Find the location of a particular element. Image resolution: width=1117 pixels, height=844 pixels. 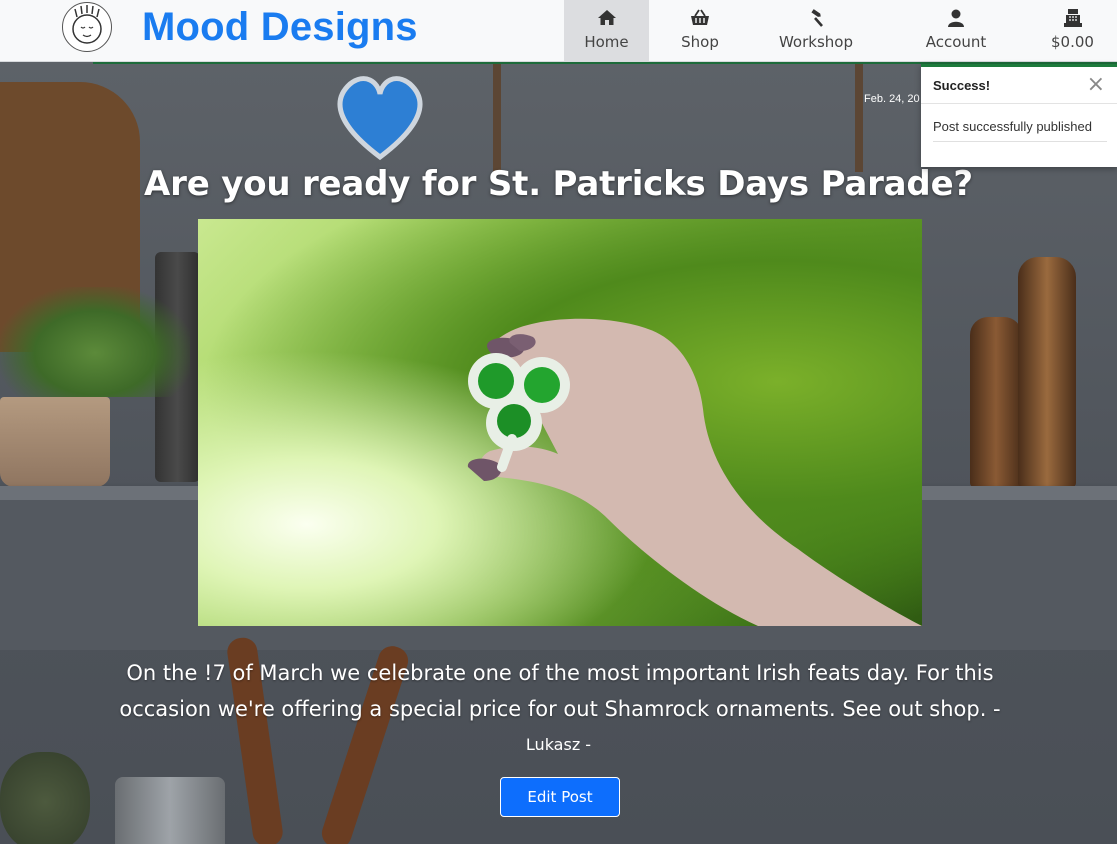

nav-bag: $0.00 is located at coordinates (1072, 30).